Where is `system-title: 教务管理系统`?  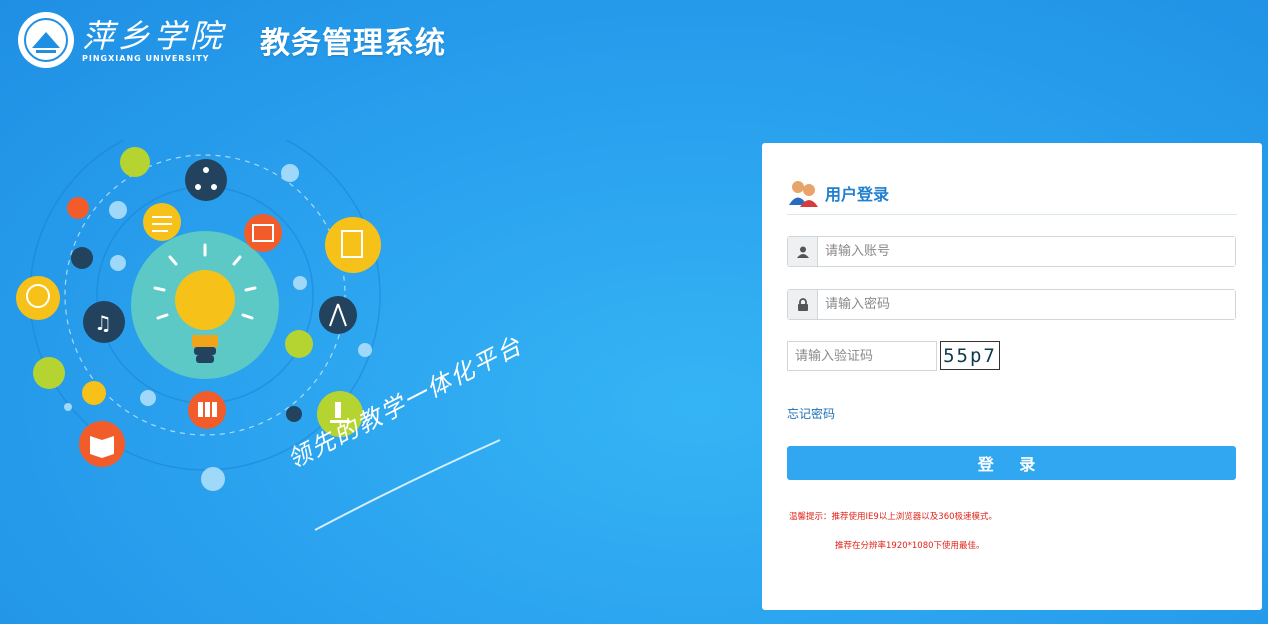 system-title: 教务管理系统 is located at coordinates (353, 43).